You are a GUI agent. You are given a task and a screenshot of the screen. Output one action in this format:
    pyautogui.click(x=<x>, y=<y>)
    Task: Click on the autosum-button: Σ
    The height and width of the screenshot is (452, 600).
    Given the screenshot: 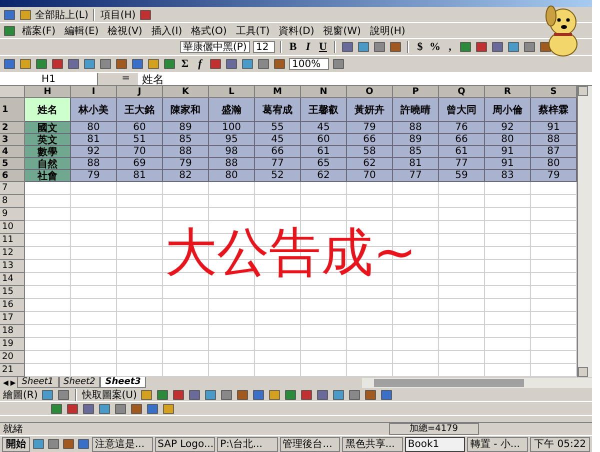 What is the action you would take?
    pyautogui.click(x=185, y=64)
    